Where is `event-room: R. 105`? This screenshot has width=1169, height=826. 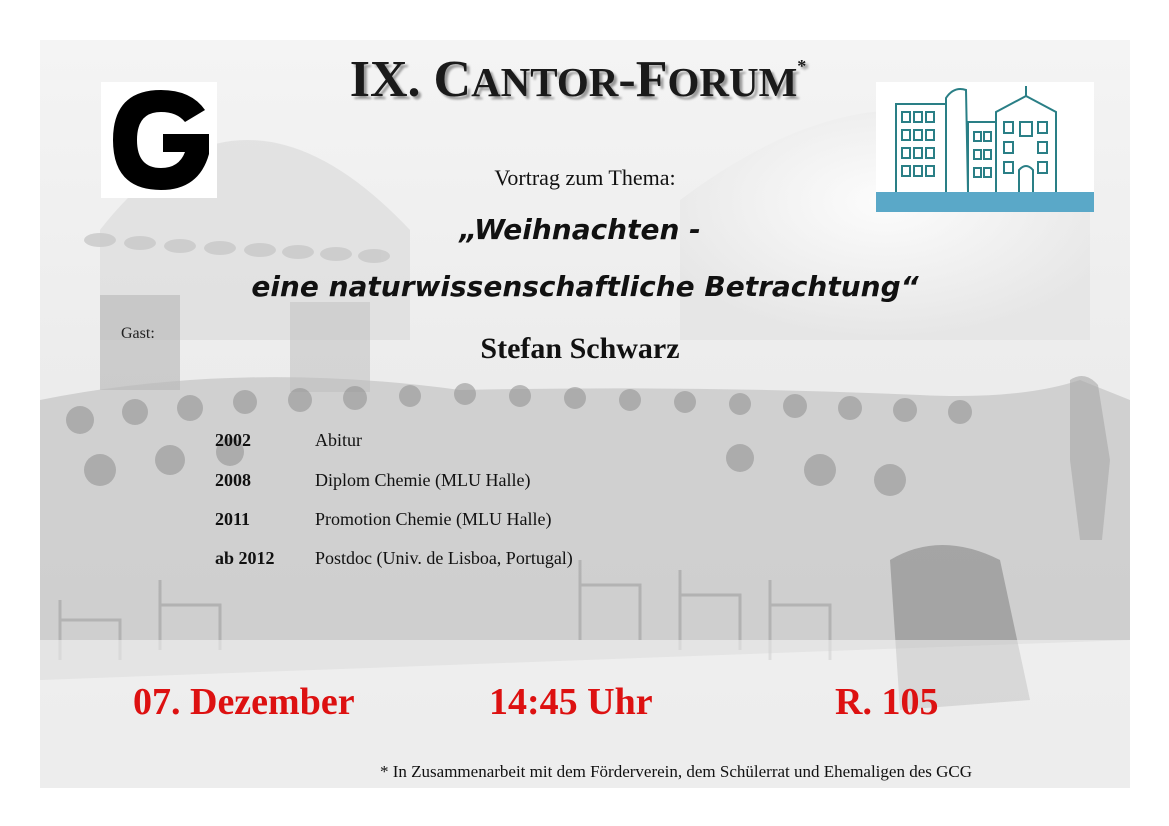 event-room: R. 105 is located at coordinates (887, 702).